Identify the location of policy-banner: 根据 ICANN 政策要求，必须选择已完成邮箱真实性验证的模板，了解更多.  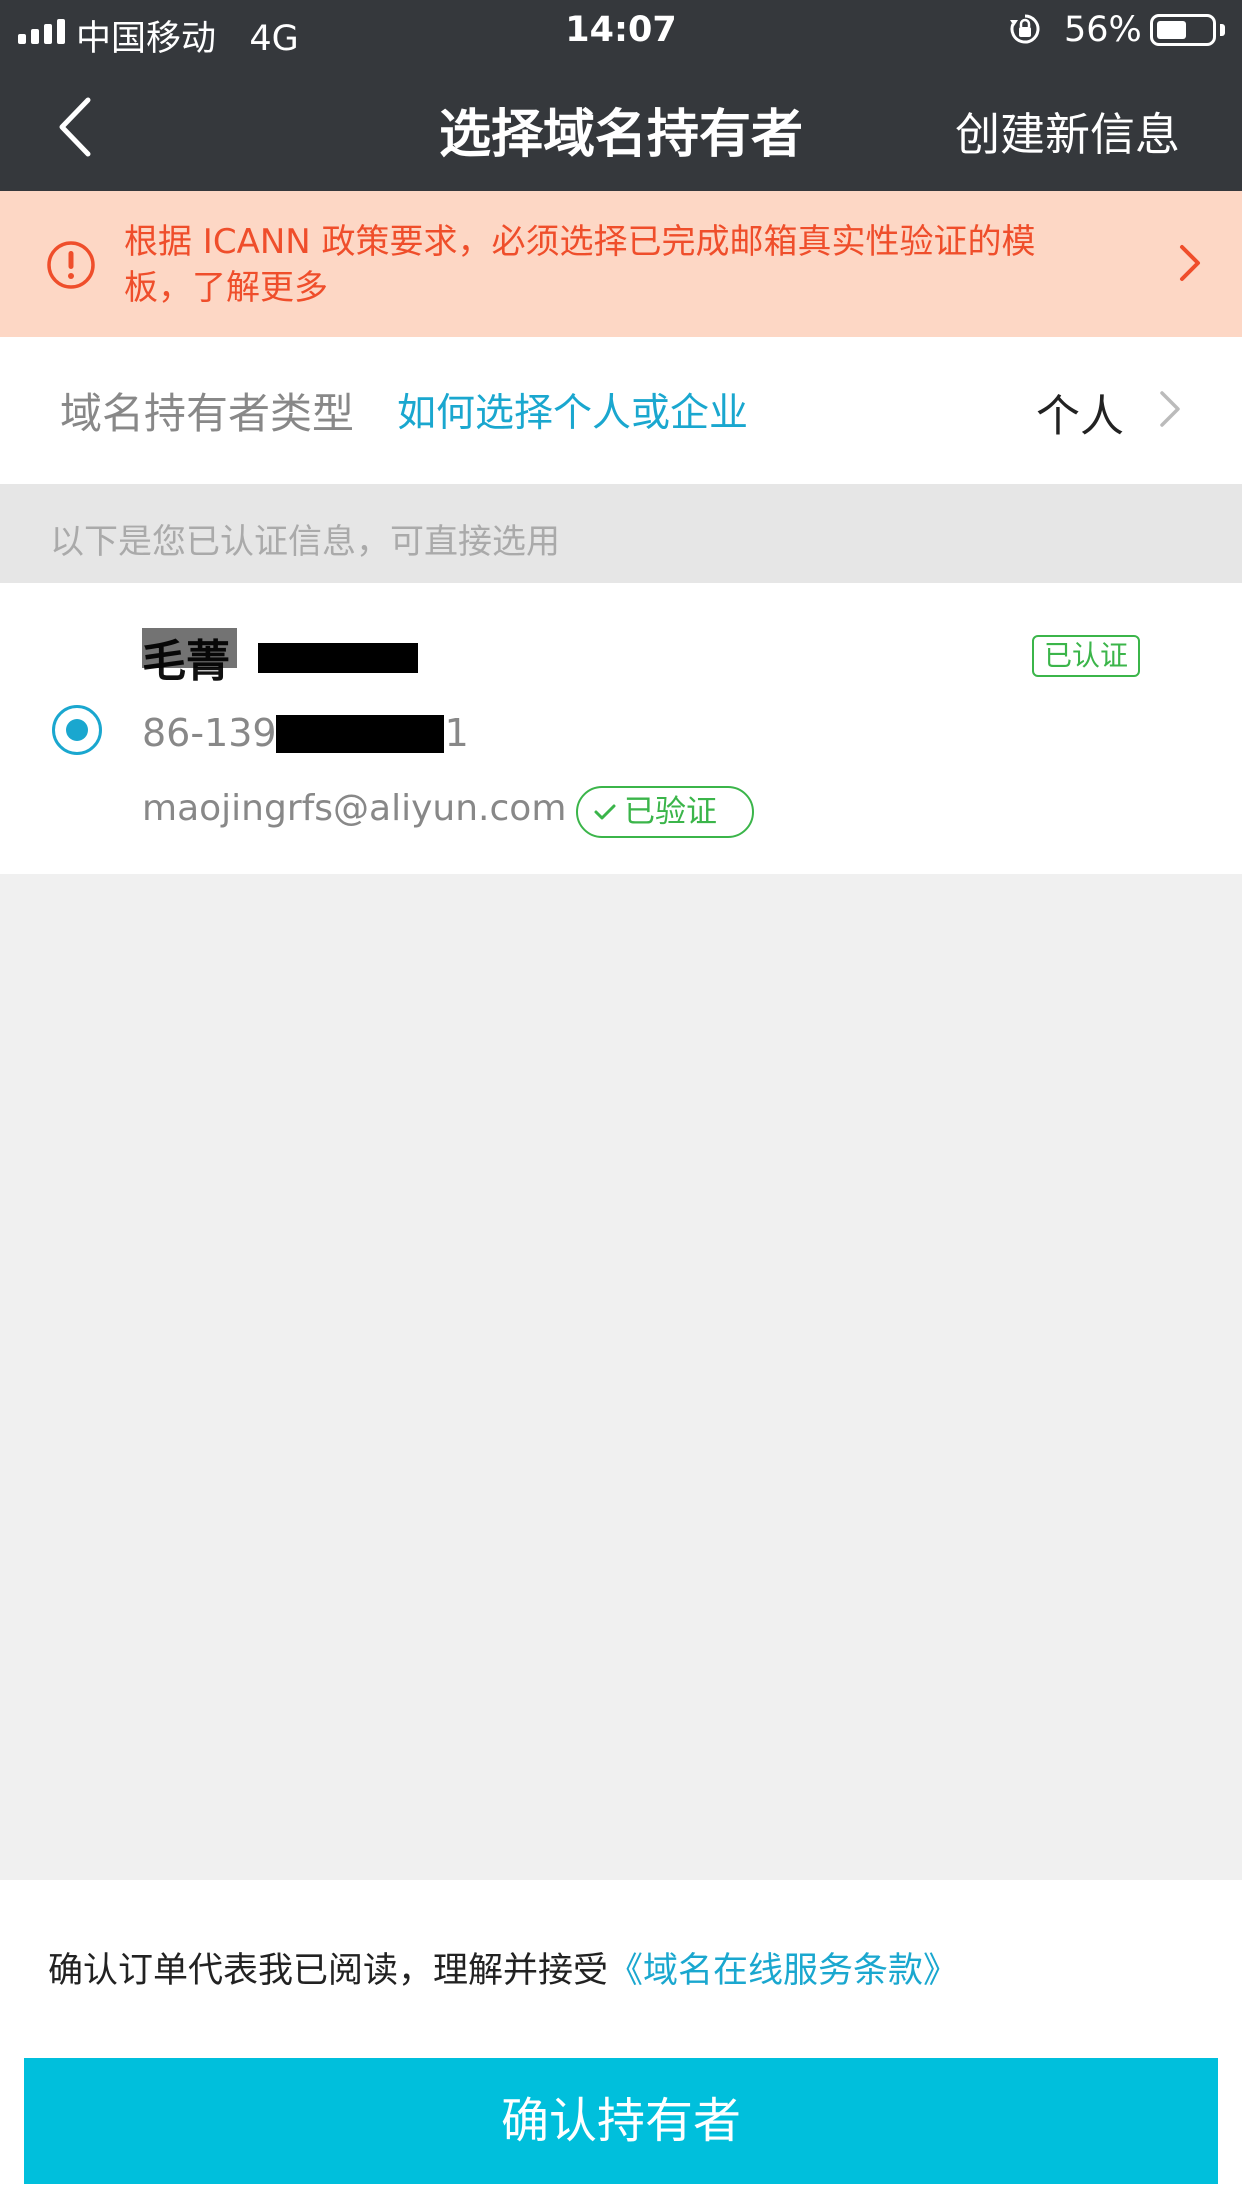
(621, 264).